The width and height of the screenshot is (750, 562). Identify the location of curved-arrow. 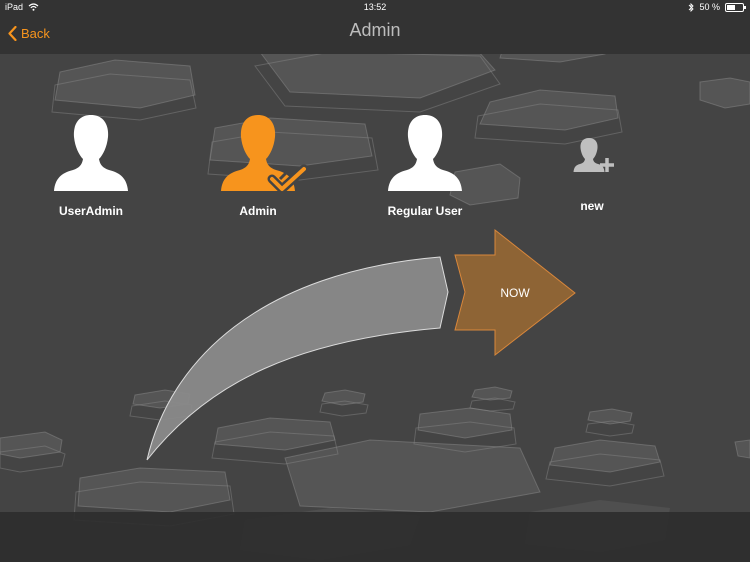
(297, 358).